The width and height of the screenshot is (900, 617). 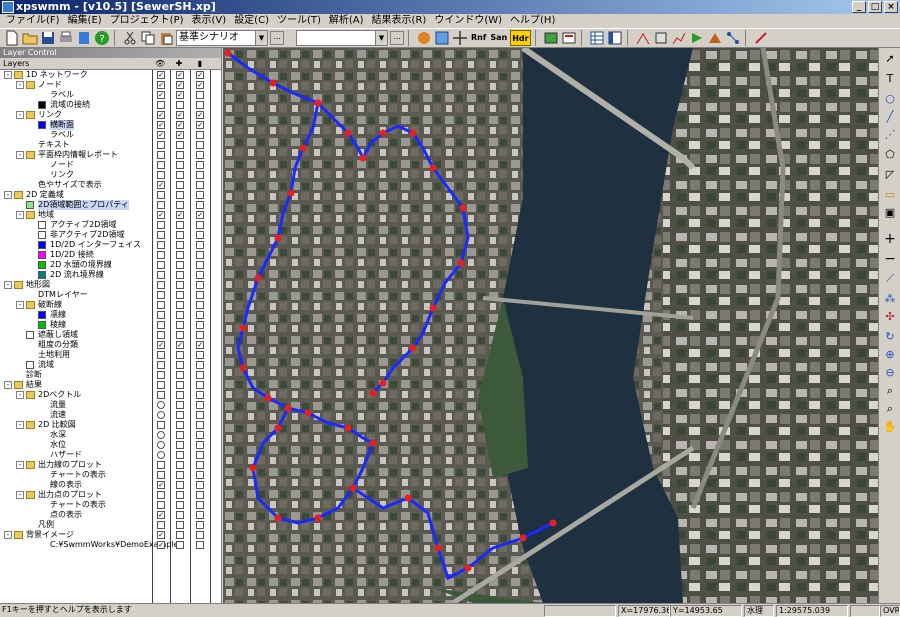 I want to click on menu-item: プロジェクト(P), so click(x=147, y=21).